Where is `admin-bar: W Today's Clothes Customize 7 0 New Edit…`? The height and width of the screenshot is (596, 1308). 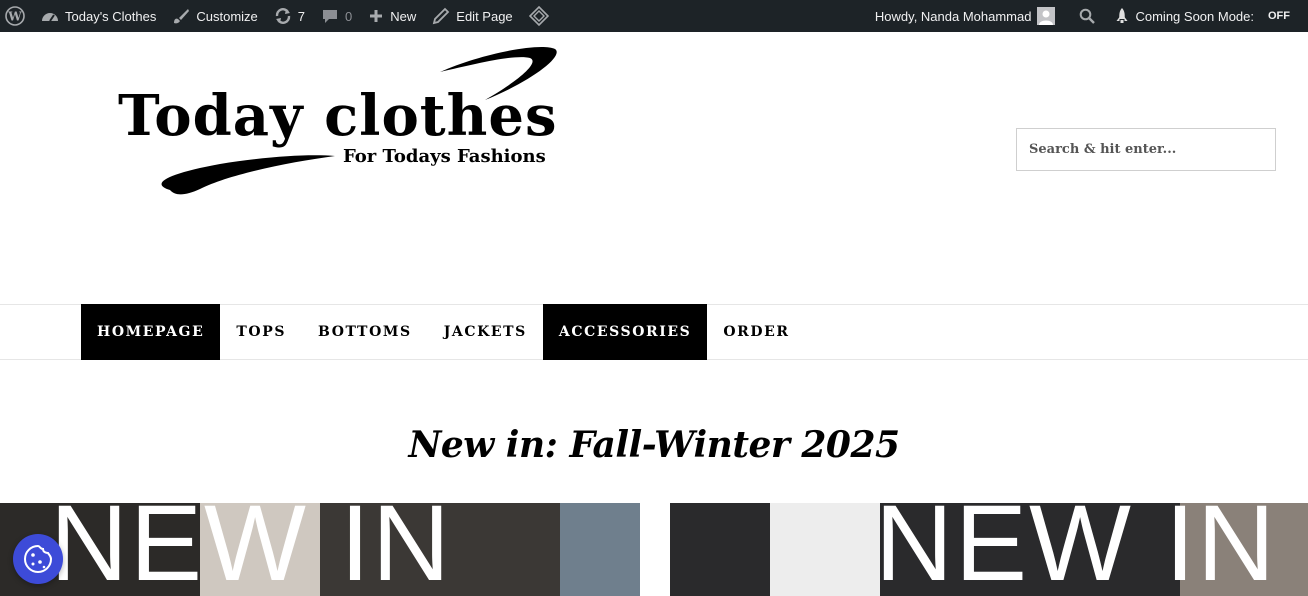
admin-bar: W Today's Clothes Customize 7 0 New Edit… is located at coordinates (654, 16).